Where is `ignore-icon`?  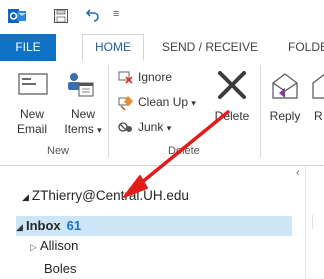
ignore-icon is located at coordinates (125, 77).